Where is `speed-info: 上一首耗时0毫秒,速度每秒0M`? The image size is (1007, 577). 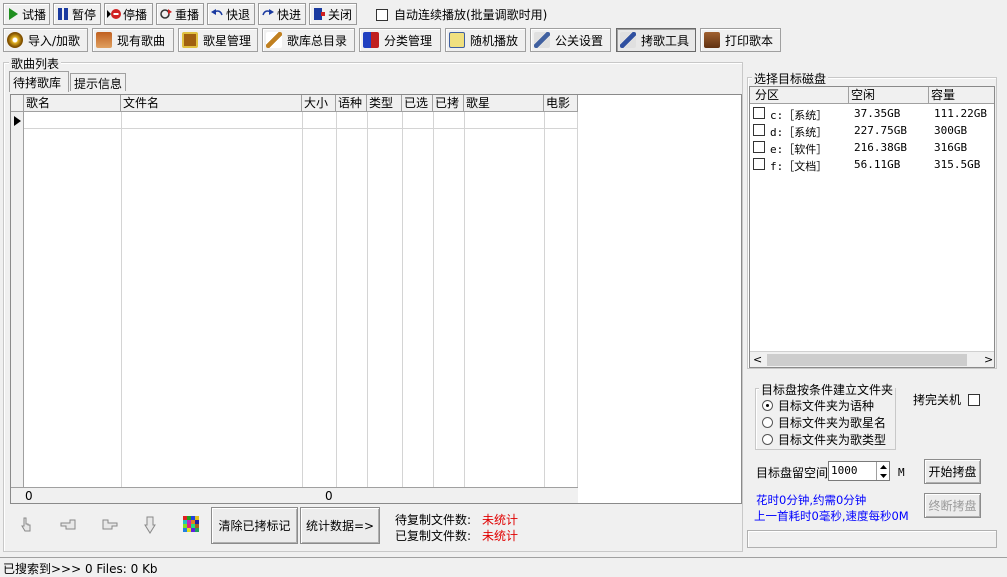
speed-info: 上一首耗时0毫秒,速度每秒0M is located at coordinates (831, 516).